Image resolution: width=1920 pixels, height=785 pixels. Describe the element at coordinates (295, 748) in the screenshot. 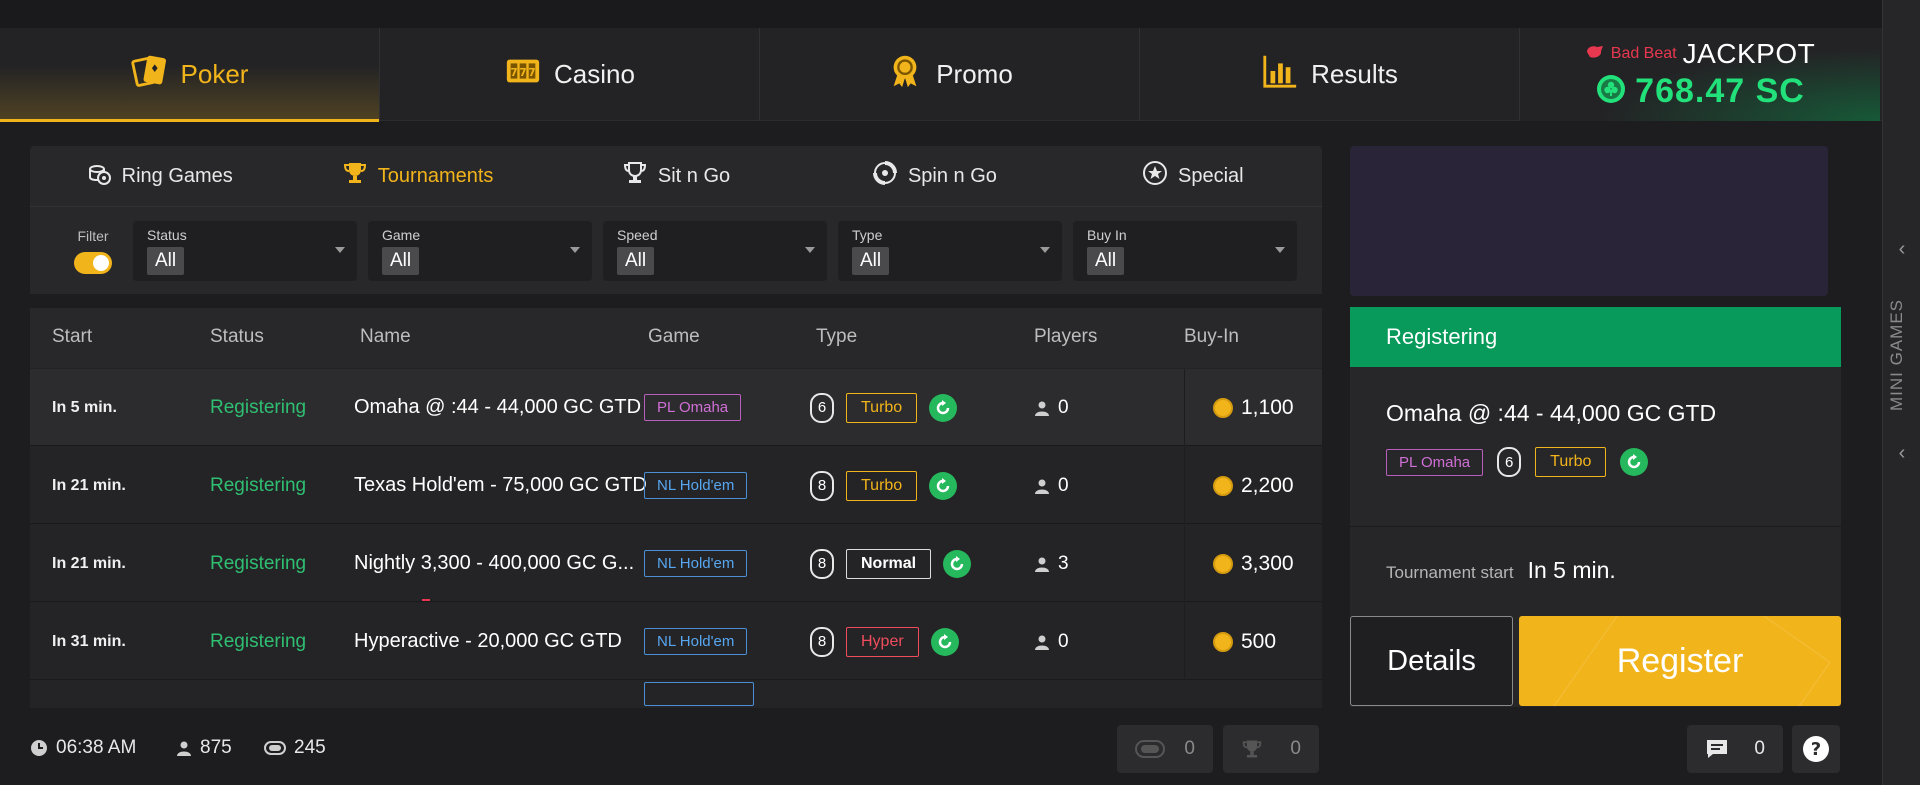

I see `tables-stat: 245` at that location.